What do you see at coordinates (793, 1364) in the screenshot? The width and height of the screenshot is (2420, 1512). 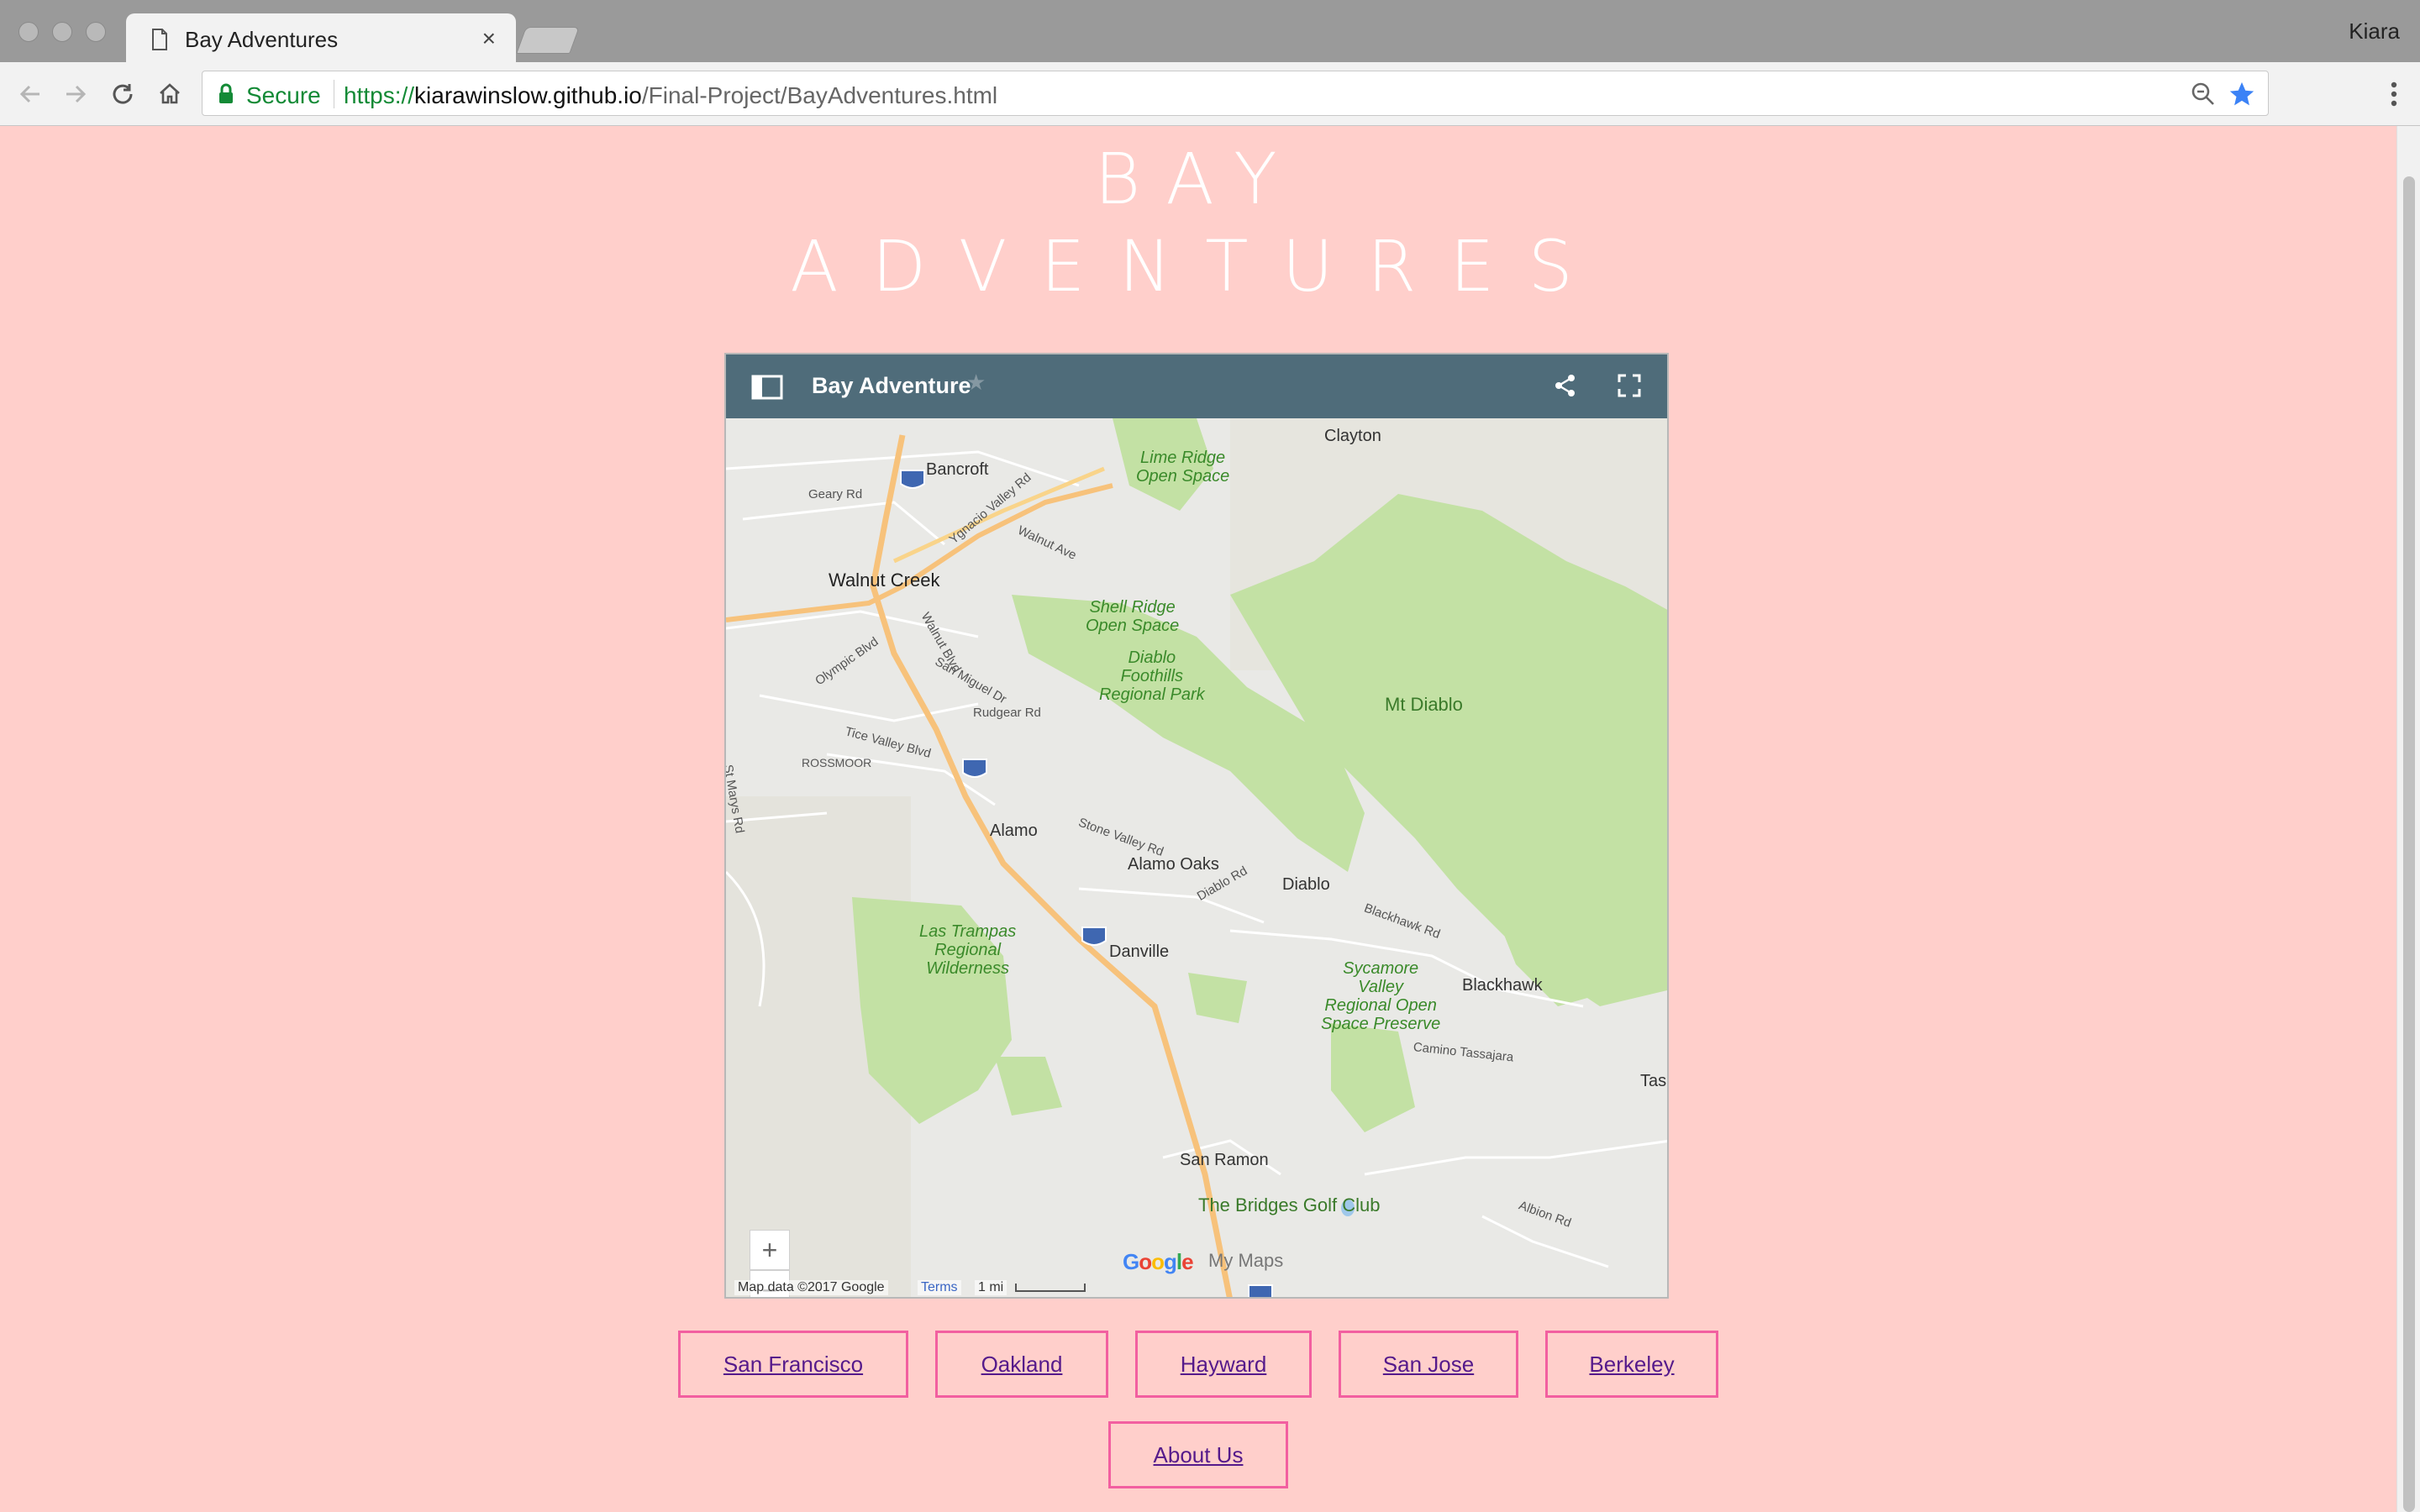 I see `link-san-francisco: San Francisco` at bounding box center [793, 1364].